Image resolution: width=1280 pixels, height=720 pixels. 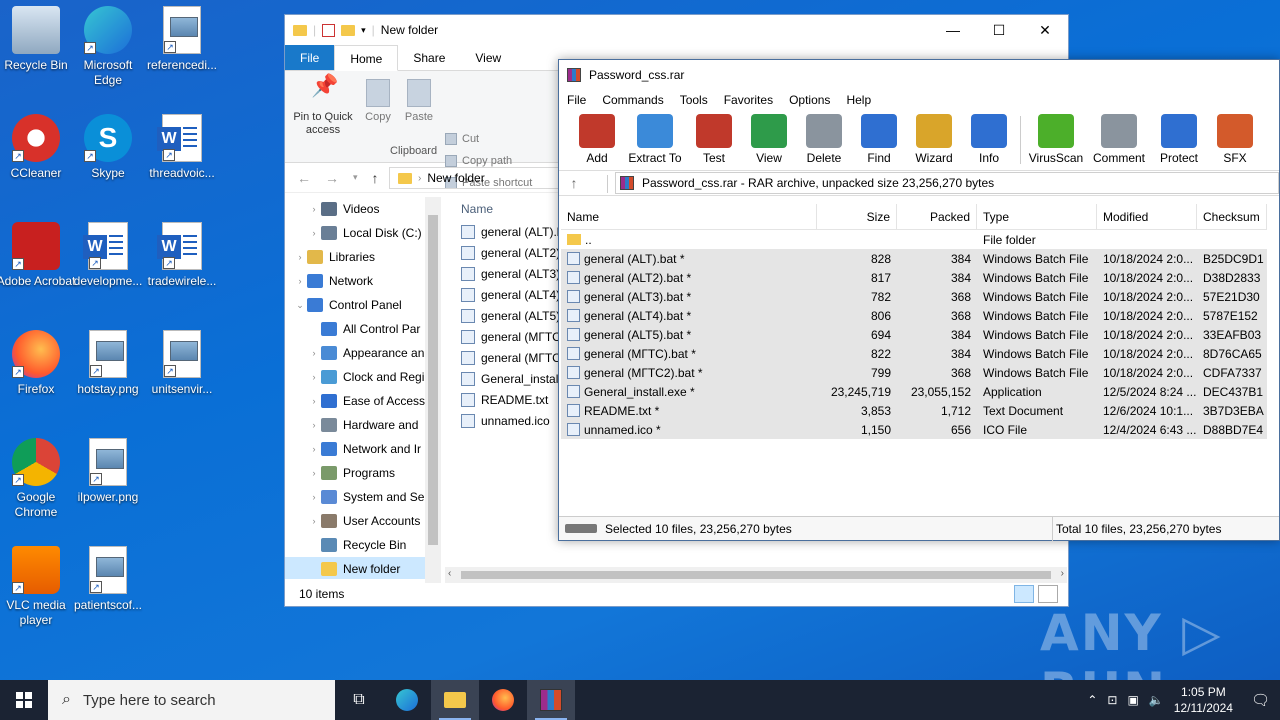 I want to click on toolbar-find-button: Find, so click(x=879, y=139).